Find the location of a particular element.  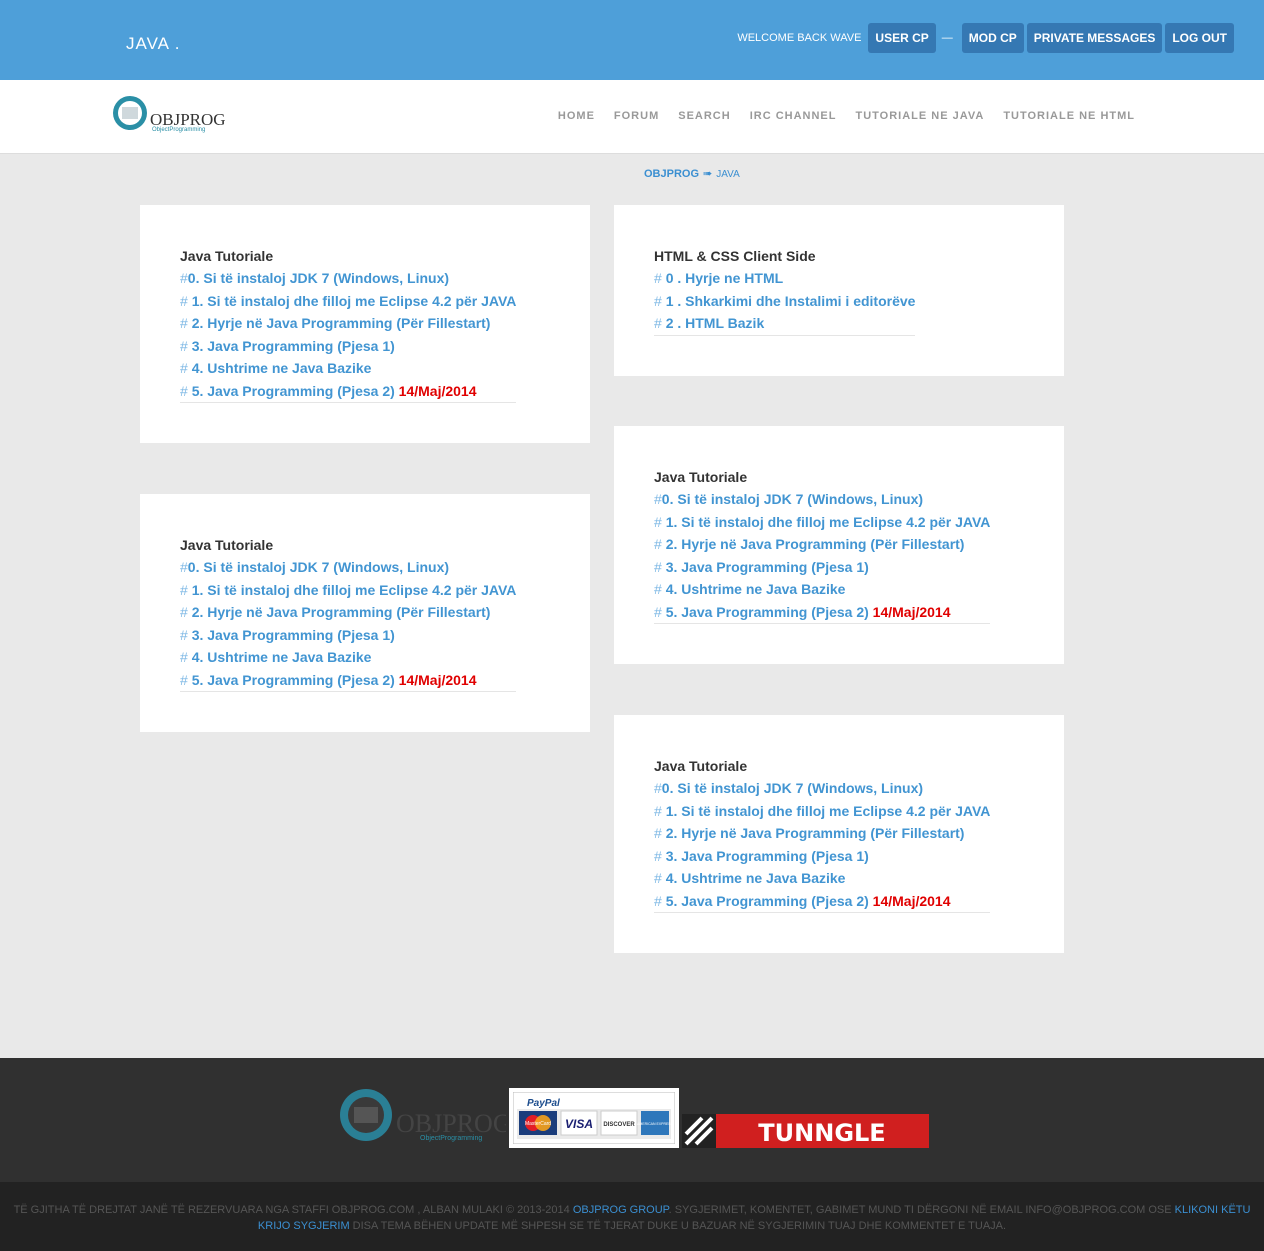

tunngle-logo-icon: TUNNGLE is located at coordinates (805, 1131).